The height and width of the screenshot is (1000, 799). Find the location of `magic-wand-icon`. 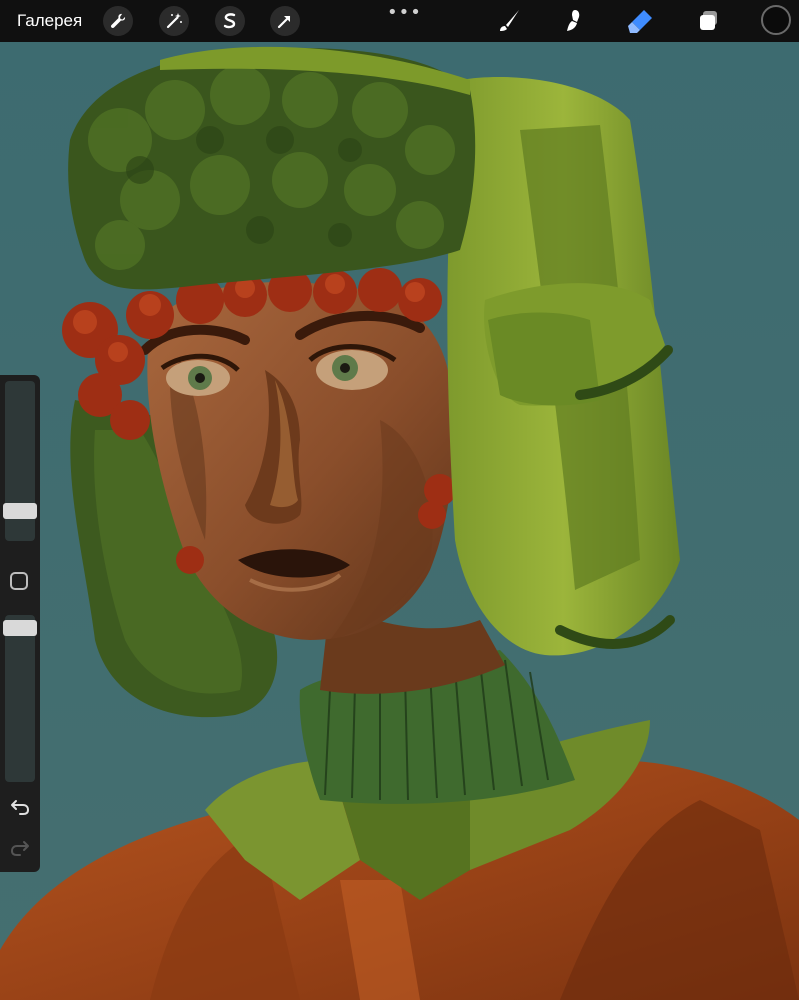

magic-wand-icon is located at coordinates (174, 21).